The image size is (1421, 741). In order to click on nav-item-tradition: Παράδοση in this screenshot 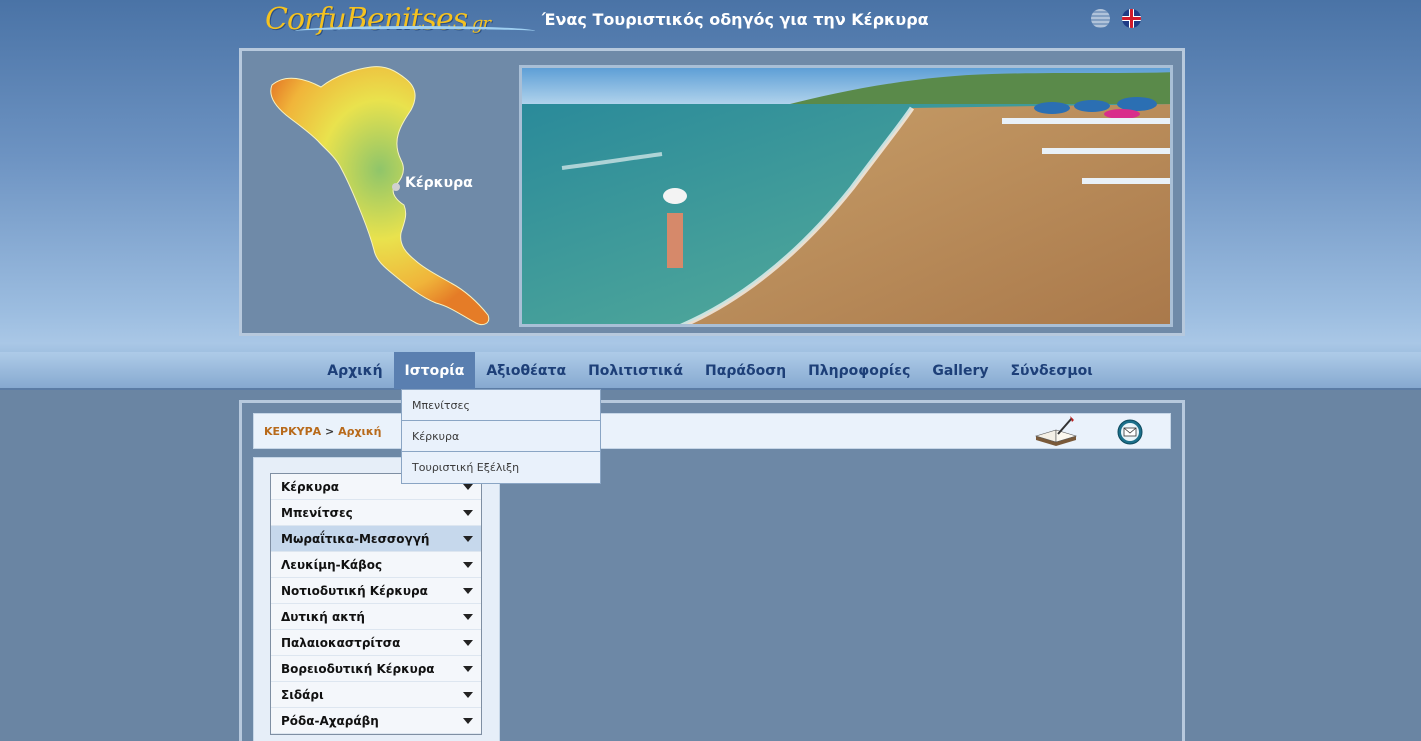, I will do `click(745, 370)`.